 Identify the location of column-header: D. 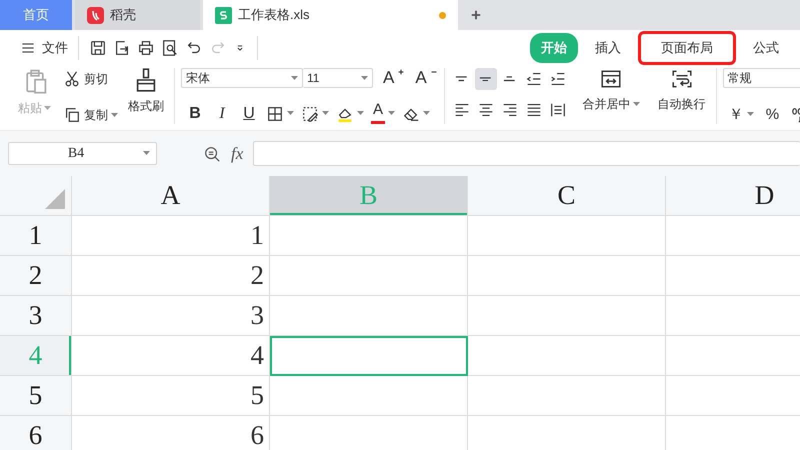
(733, 196).